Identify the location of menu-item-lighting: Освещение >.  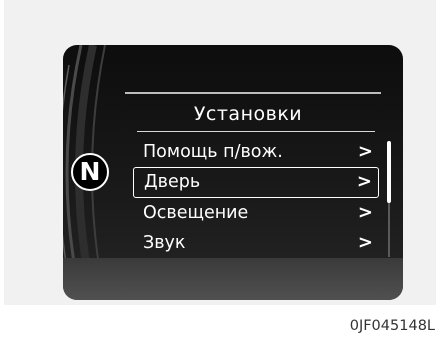
(256, 213).